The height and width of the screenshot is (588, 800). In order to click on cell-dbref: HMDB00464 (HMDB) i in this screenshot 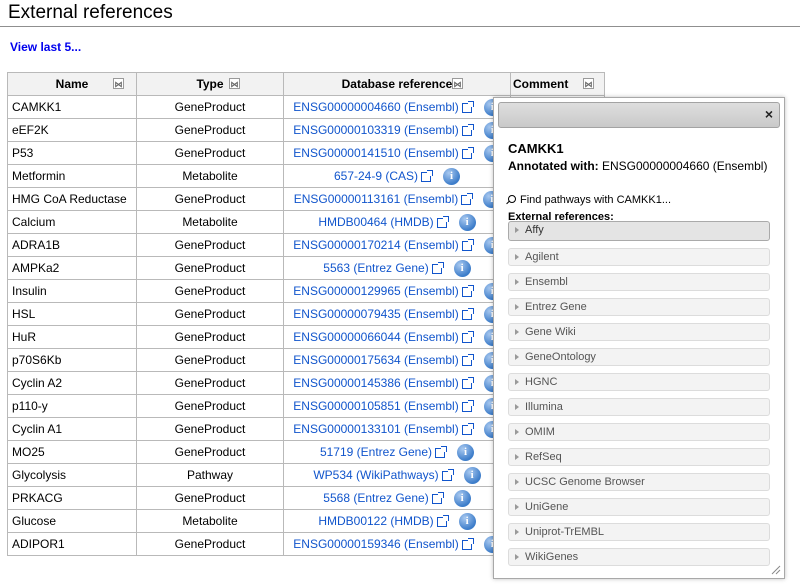, I will do `click(397, 222)`.